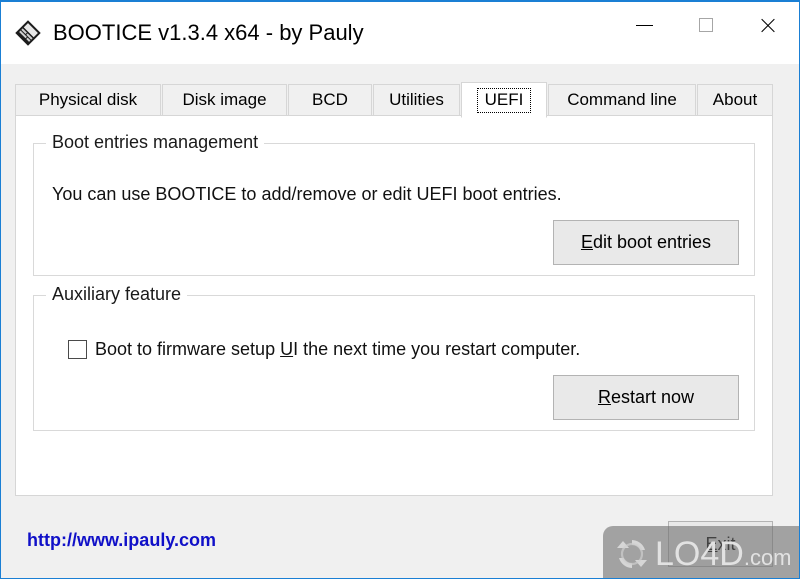 Image resolution: width=800 pixels, height=579 pixels. I want to click on tab-label: About, so click(735, 99).